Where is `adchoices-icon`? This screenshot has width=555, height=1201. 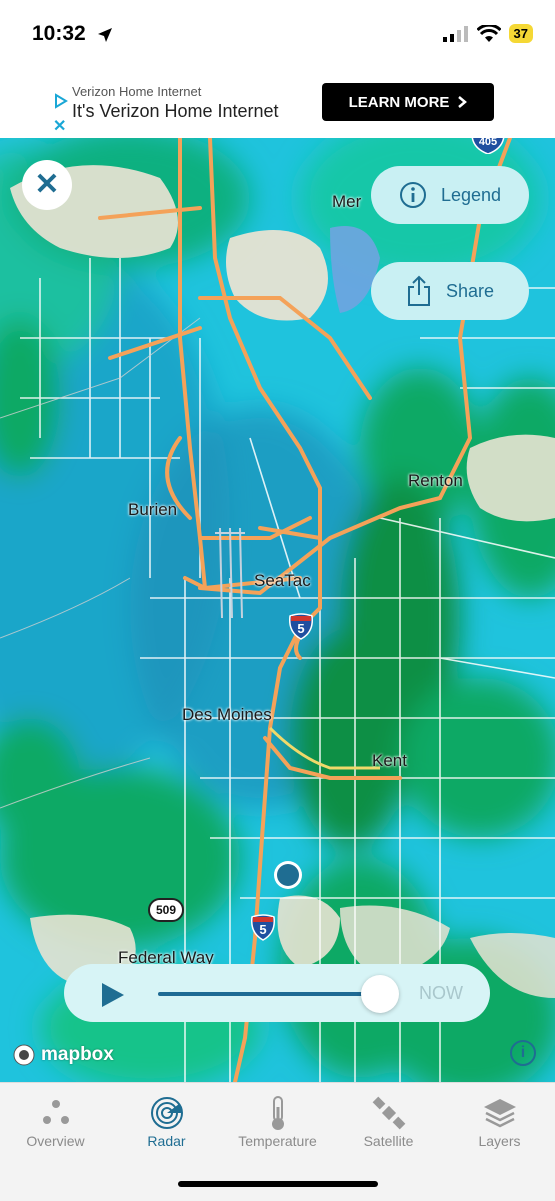
adchoices-icon is located at coordinates (61, 101).